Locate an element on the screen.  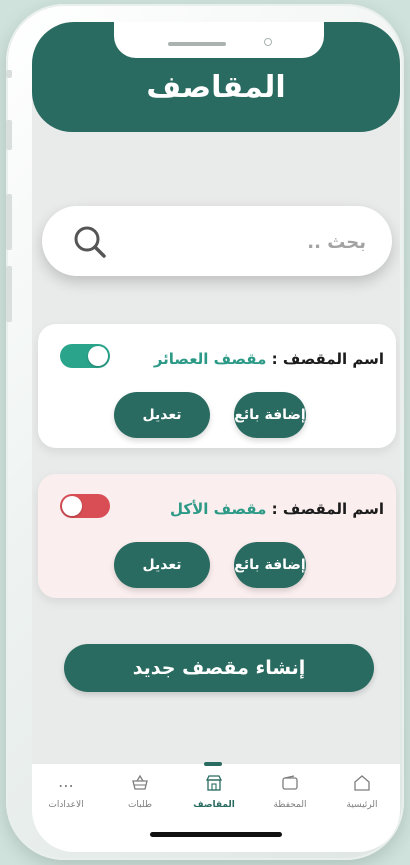
phone-notch is located at coordinates (219, 40).